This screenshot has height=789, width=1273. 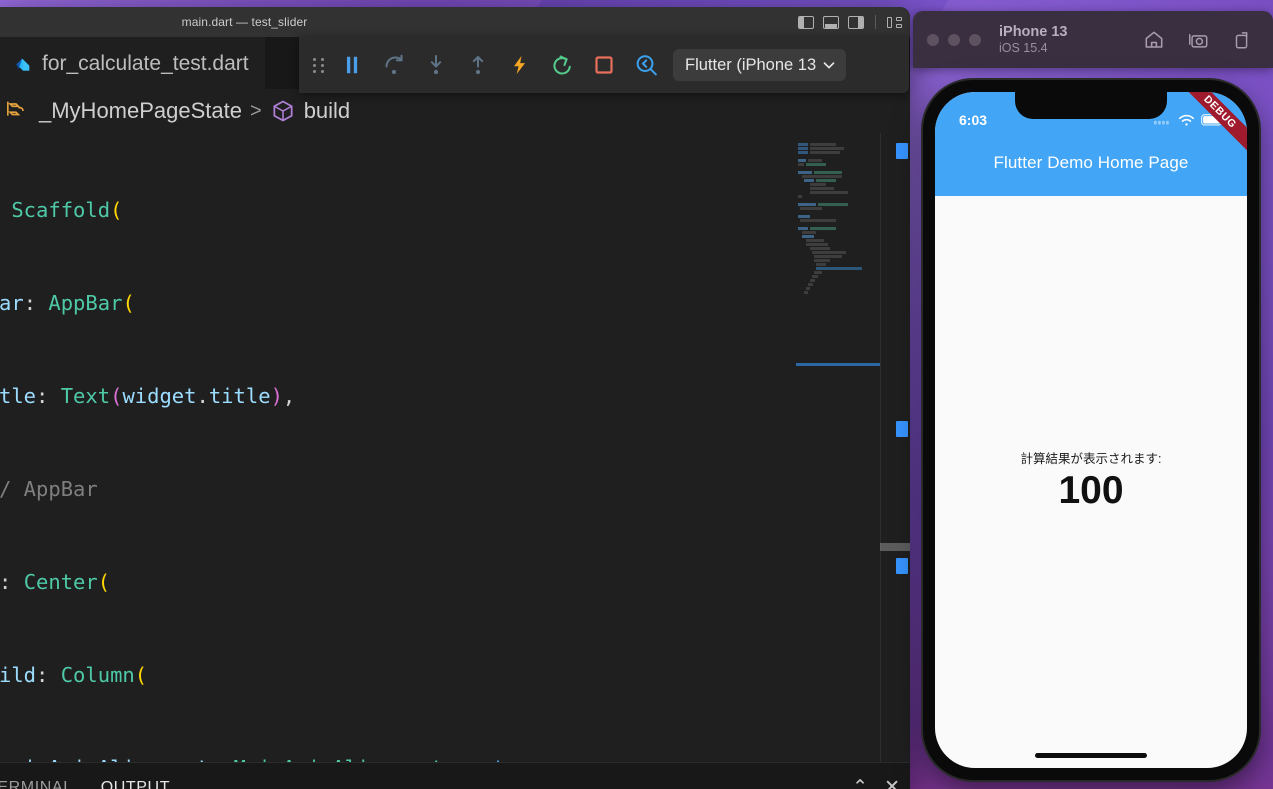 I want to click on chevron-right-icon: >, so click(x=256, y=110).